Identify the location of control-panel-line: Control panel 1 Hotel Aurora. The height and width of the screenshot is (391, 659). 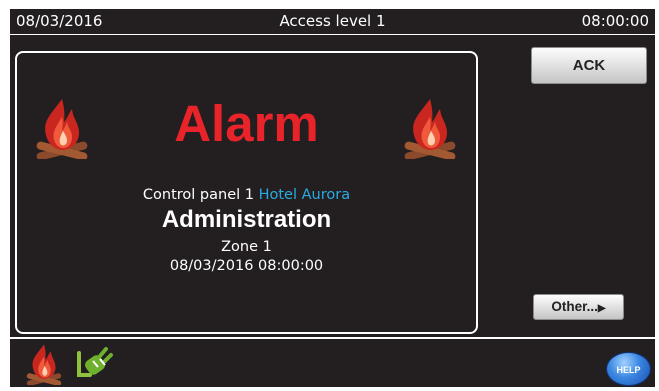
(246, 195).